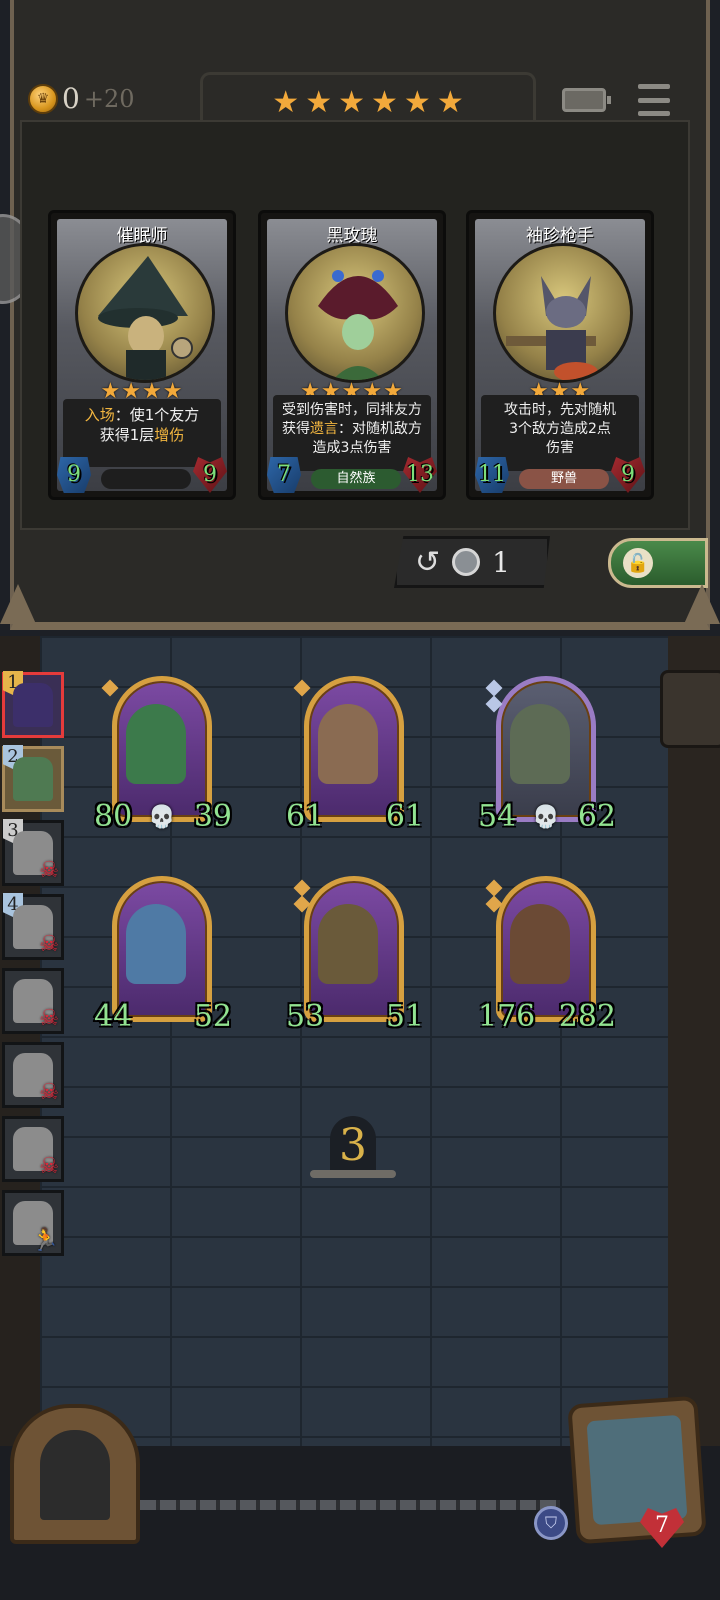 Image resolution: width=720 pixels, height=1600 pixels. I want to click on board-minion: 44 52, so click(163, 955).